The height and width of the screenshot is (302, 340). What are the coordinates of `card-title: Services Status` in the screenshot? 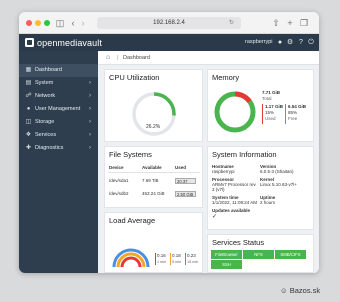 It's located at (238, 242).